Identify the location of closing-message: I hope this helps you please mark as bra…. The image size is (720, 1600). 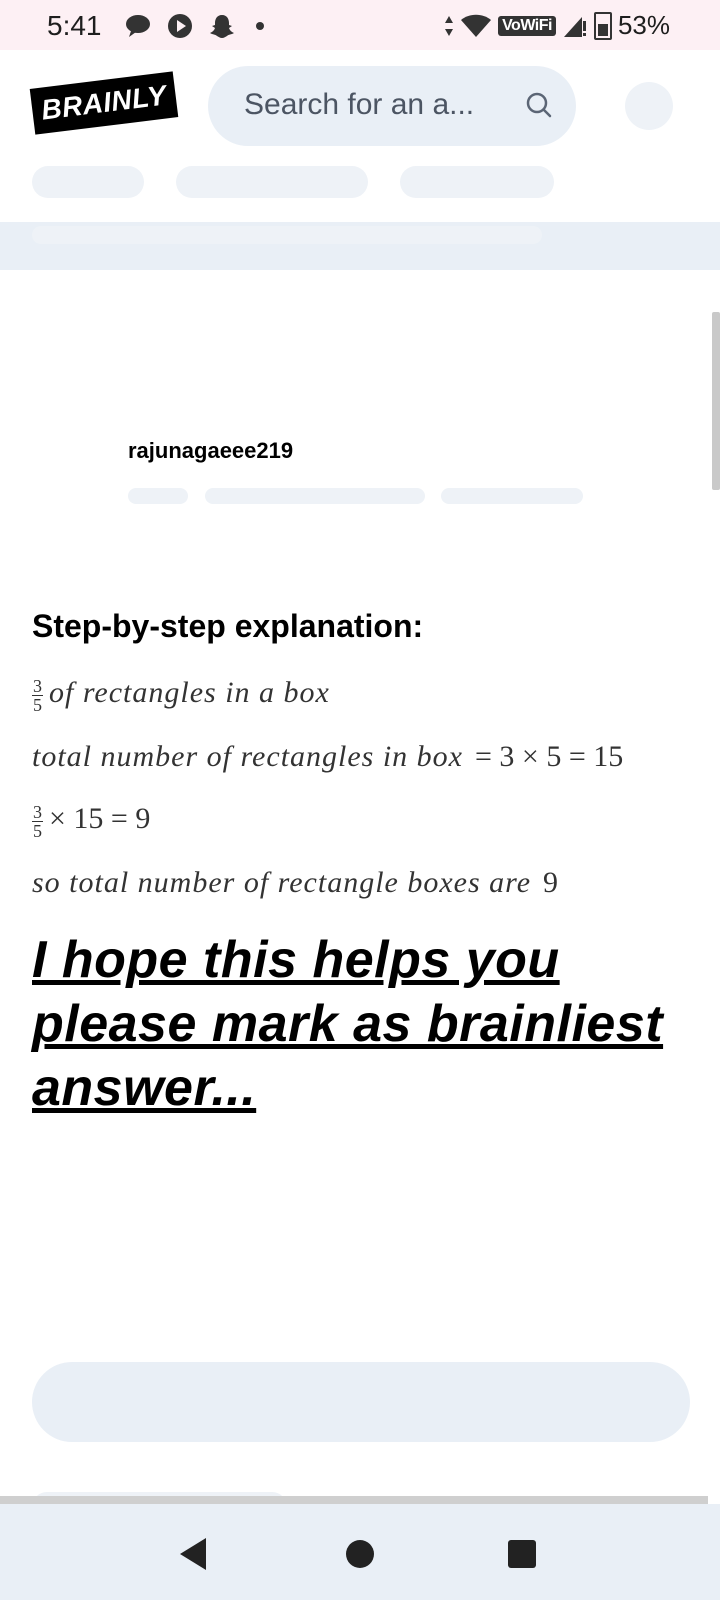
(348, 1024).